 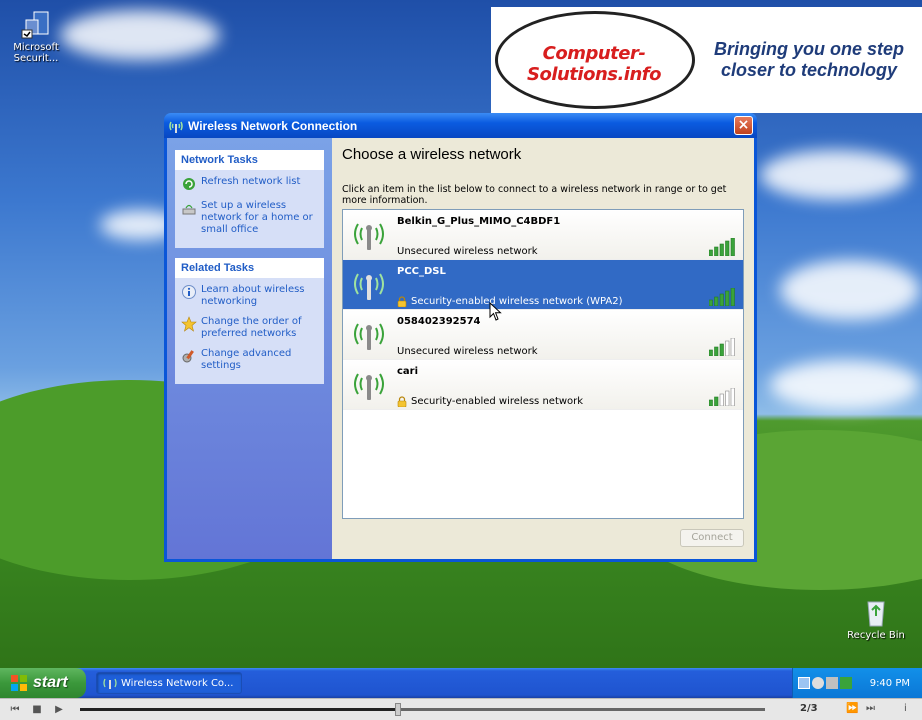 I want to click on task-label: Change the order of preferred networks, so click(x=251, y=327).